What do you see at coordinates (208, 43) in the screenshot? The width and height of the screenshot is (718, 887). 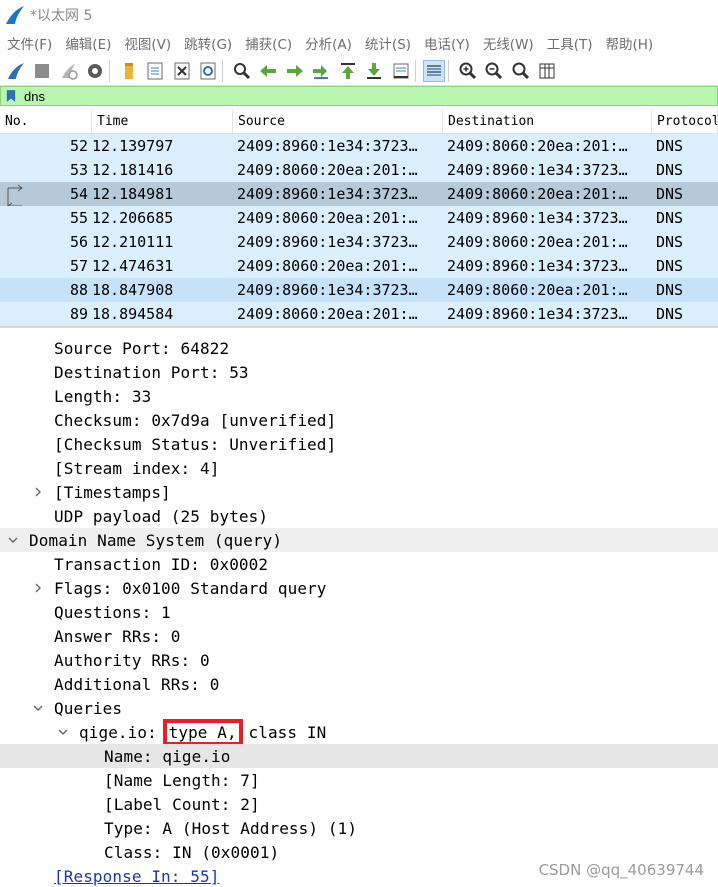 I see `menu-go: 跳转(G)` at bounding box center [208, 43].